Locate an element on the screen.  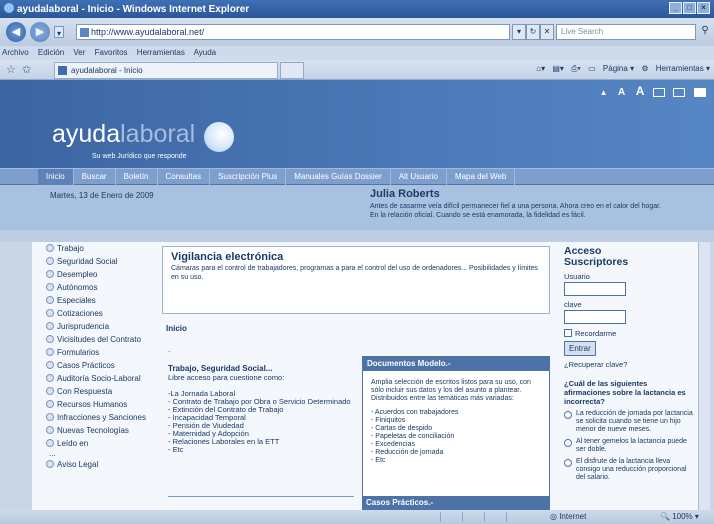
menu-archivo: Archivo is located at coordinates (15, 52).